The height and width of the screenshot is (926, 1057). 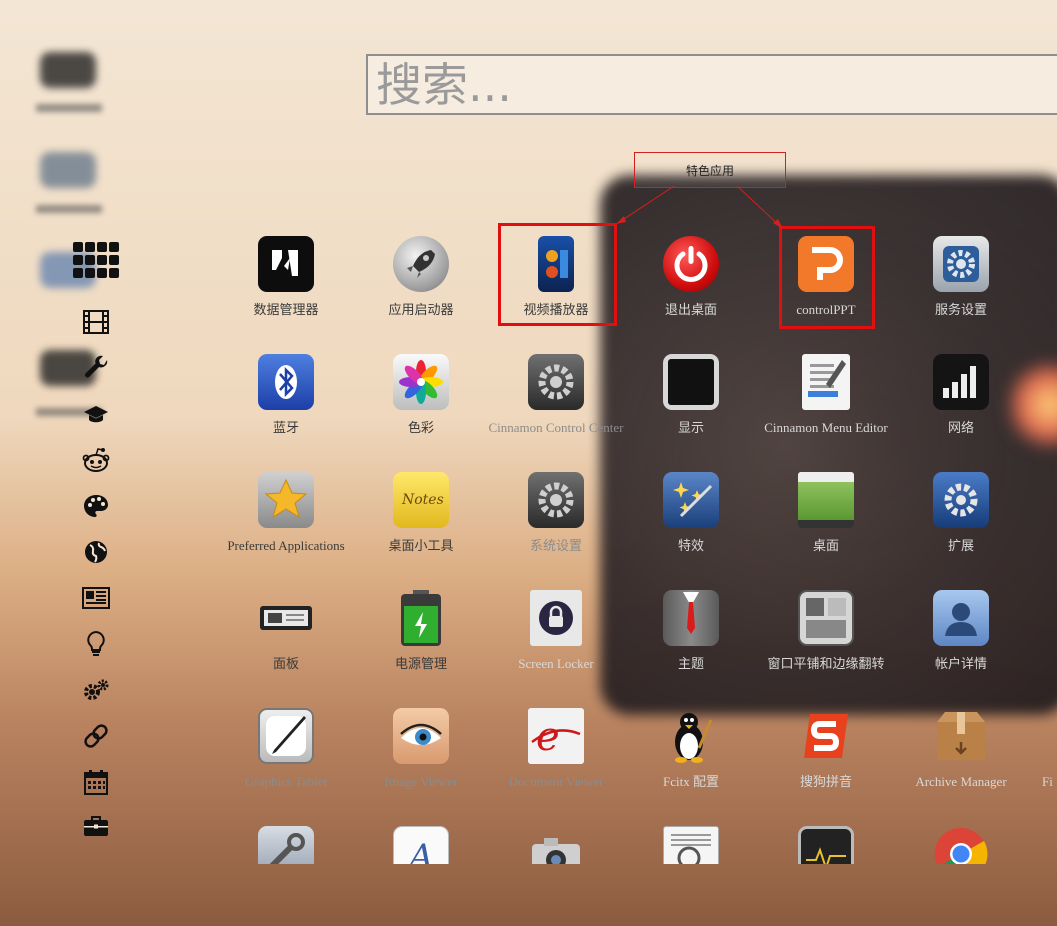 I want to click on film-icon, so click(x=96, y=322).